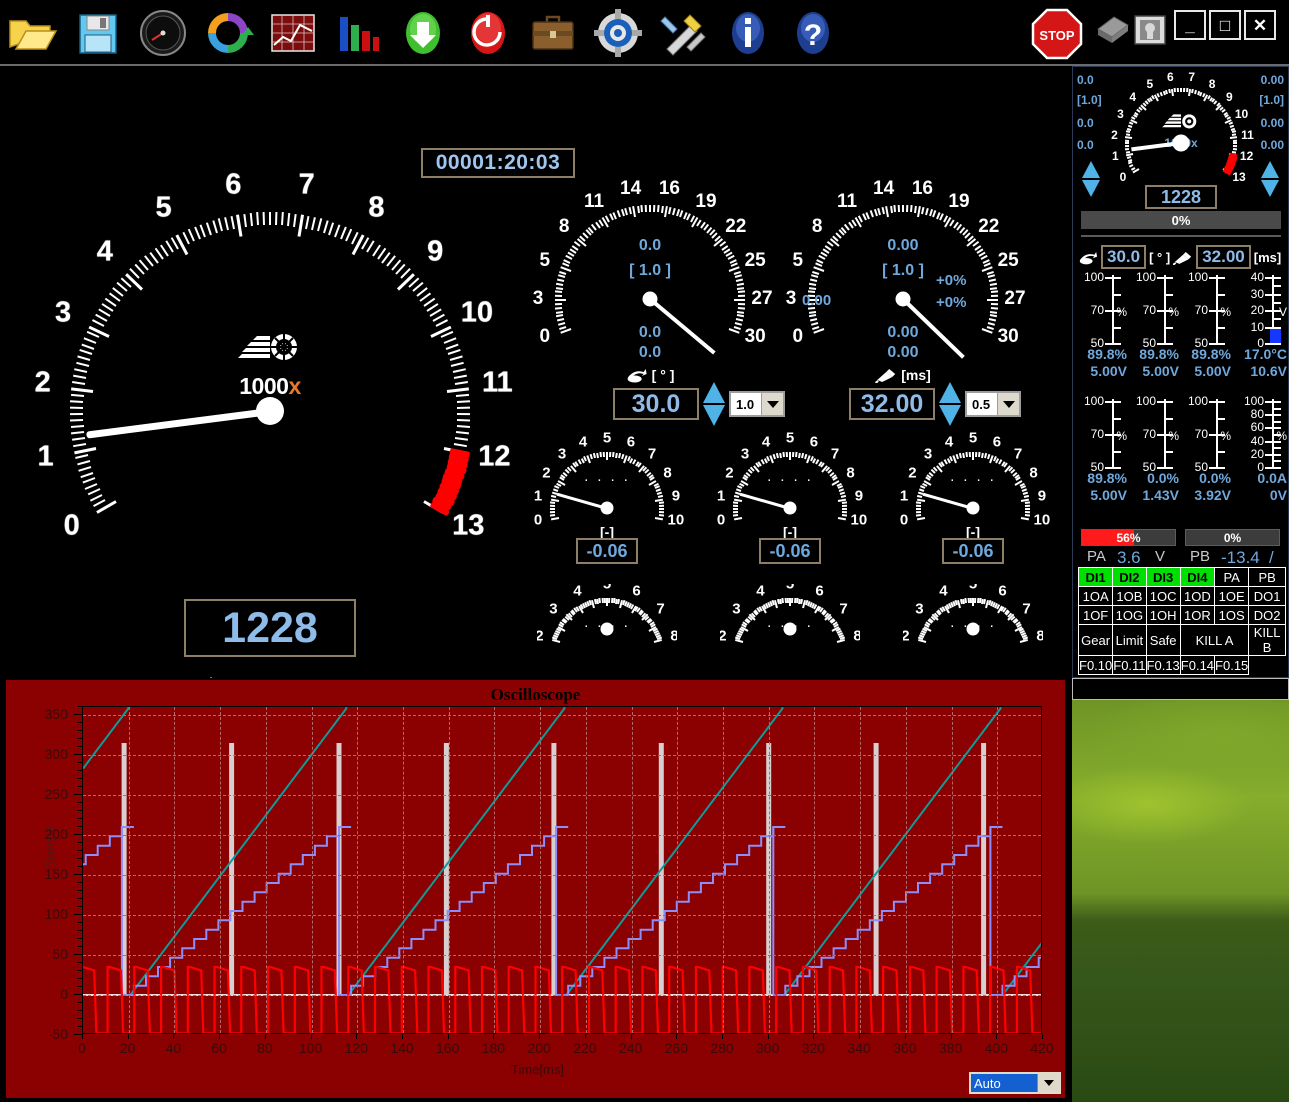 This screenshot has height=1102, width=1289. Describe the element at coordinates (1180, 689) in the screenshot. I see `sidebar-bottom-strip` at that location.